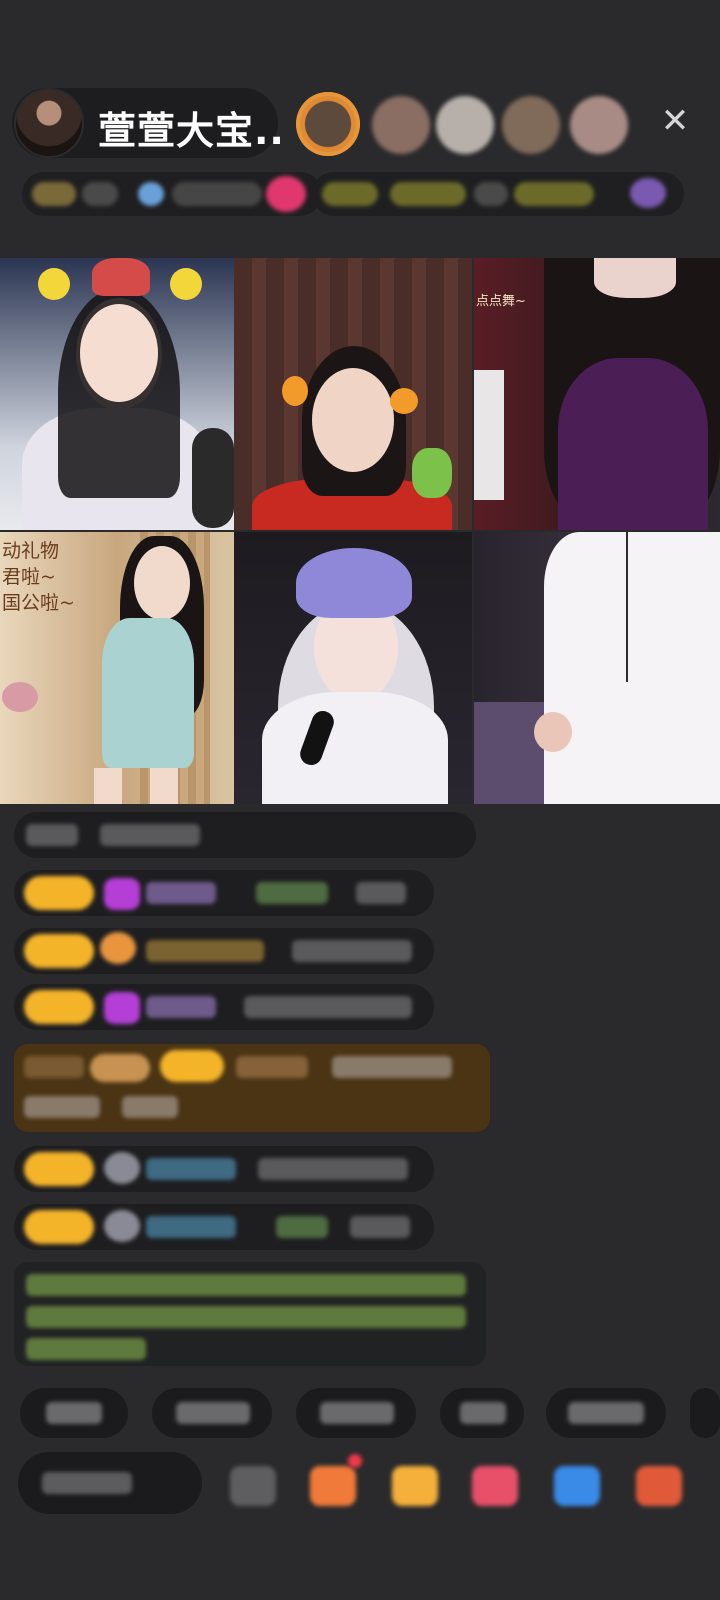 The image size is (720, 1600). I want to click on close-icon: ✕, so click(675, 121).